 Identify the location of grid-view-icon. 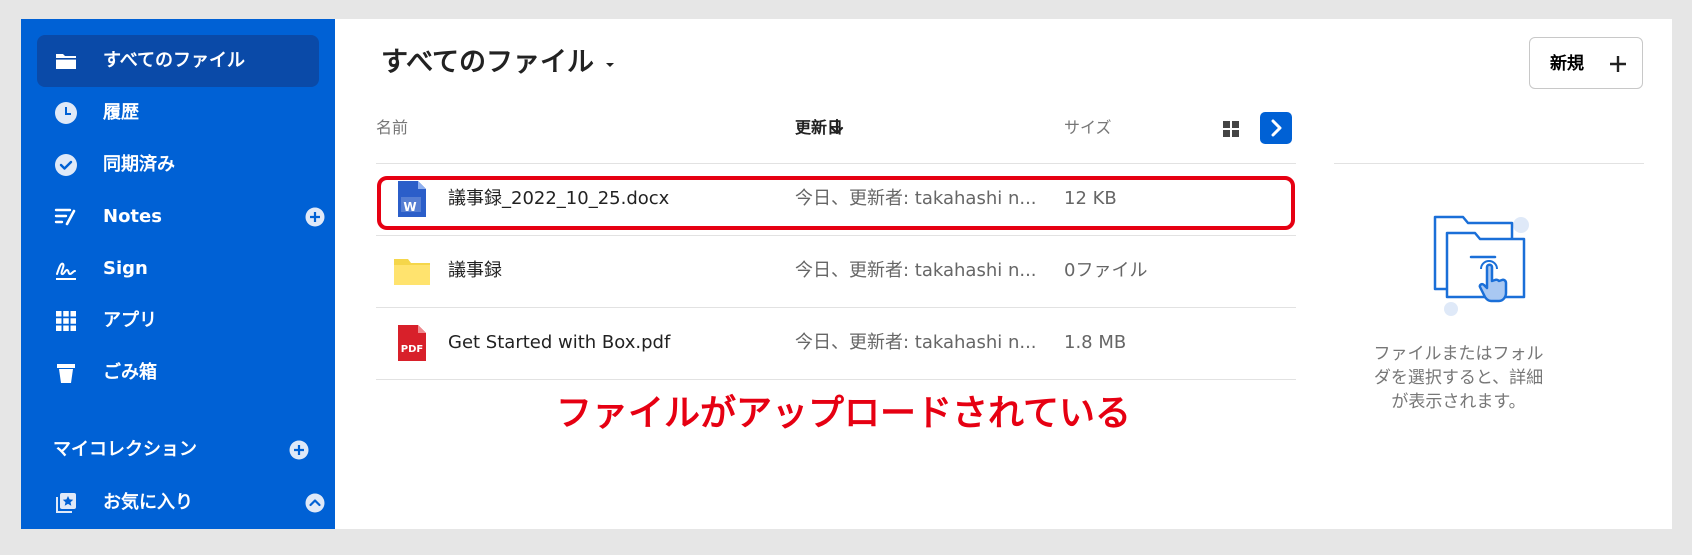
(1231, 129).